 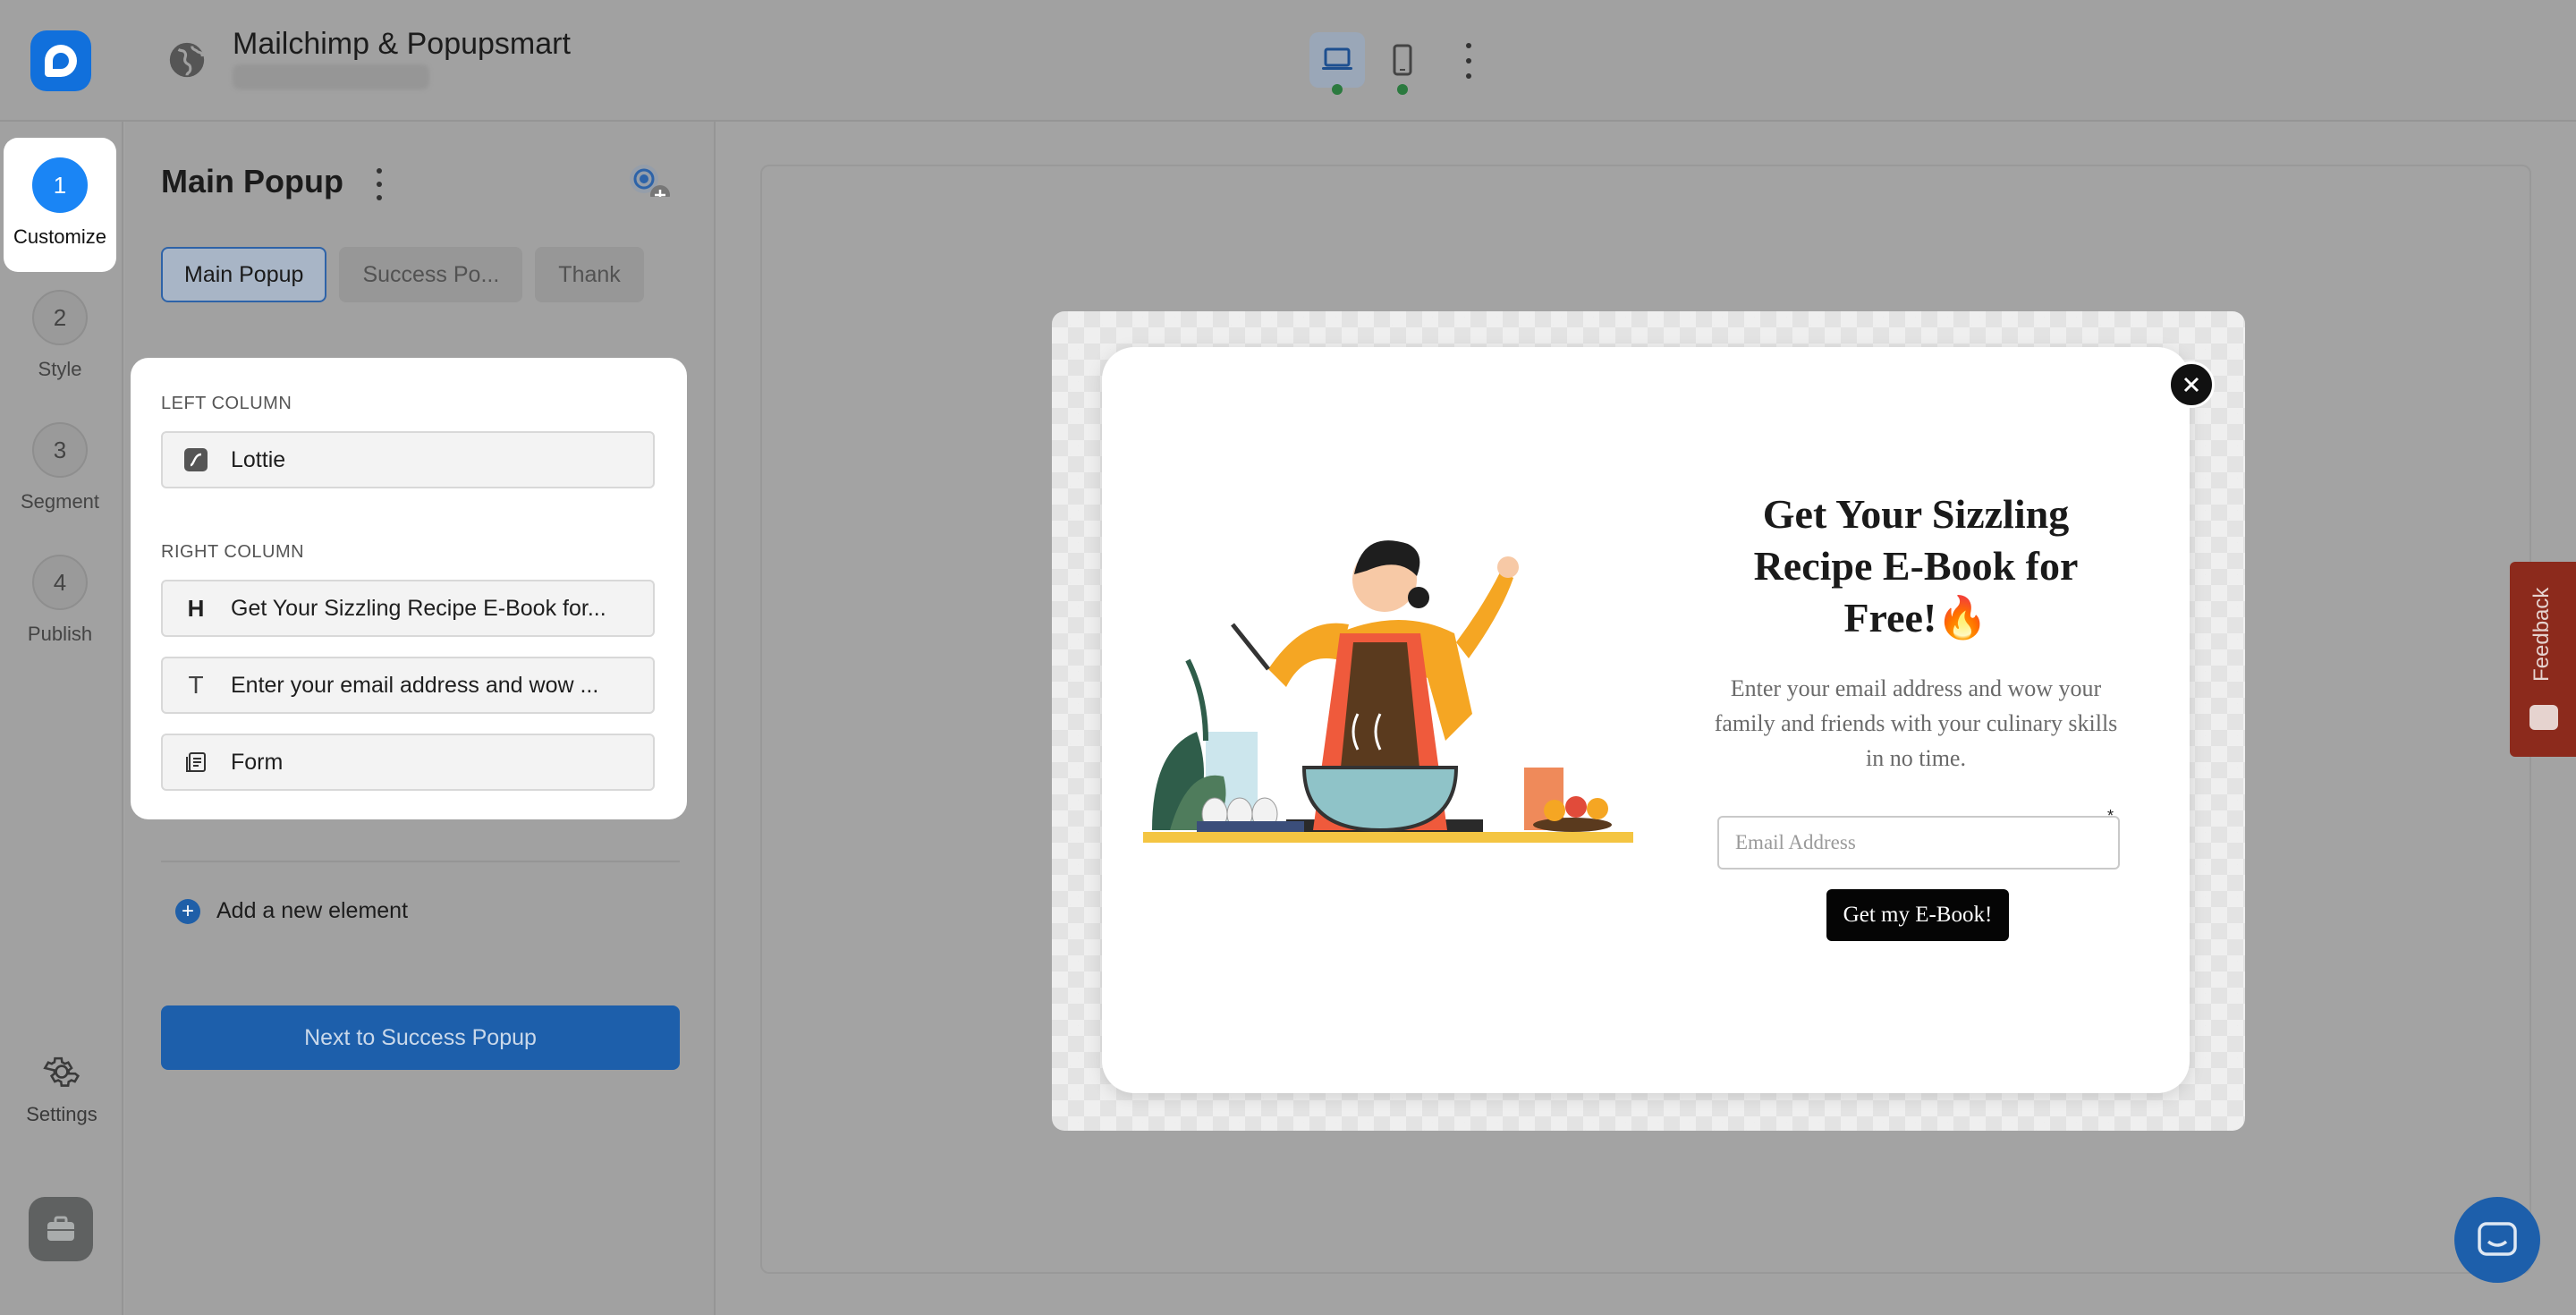 What do you see at coordinates (408, 762) in the screenshot?
I see `element-form: Form` at bounding box center [408, 762].